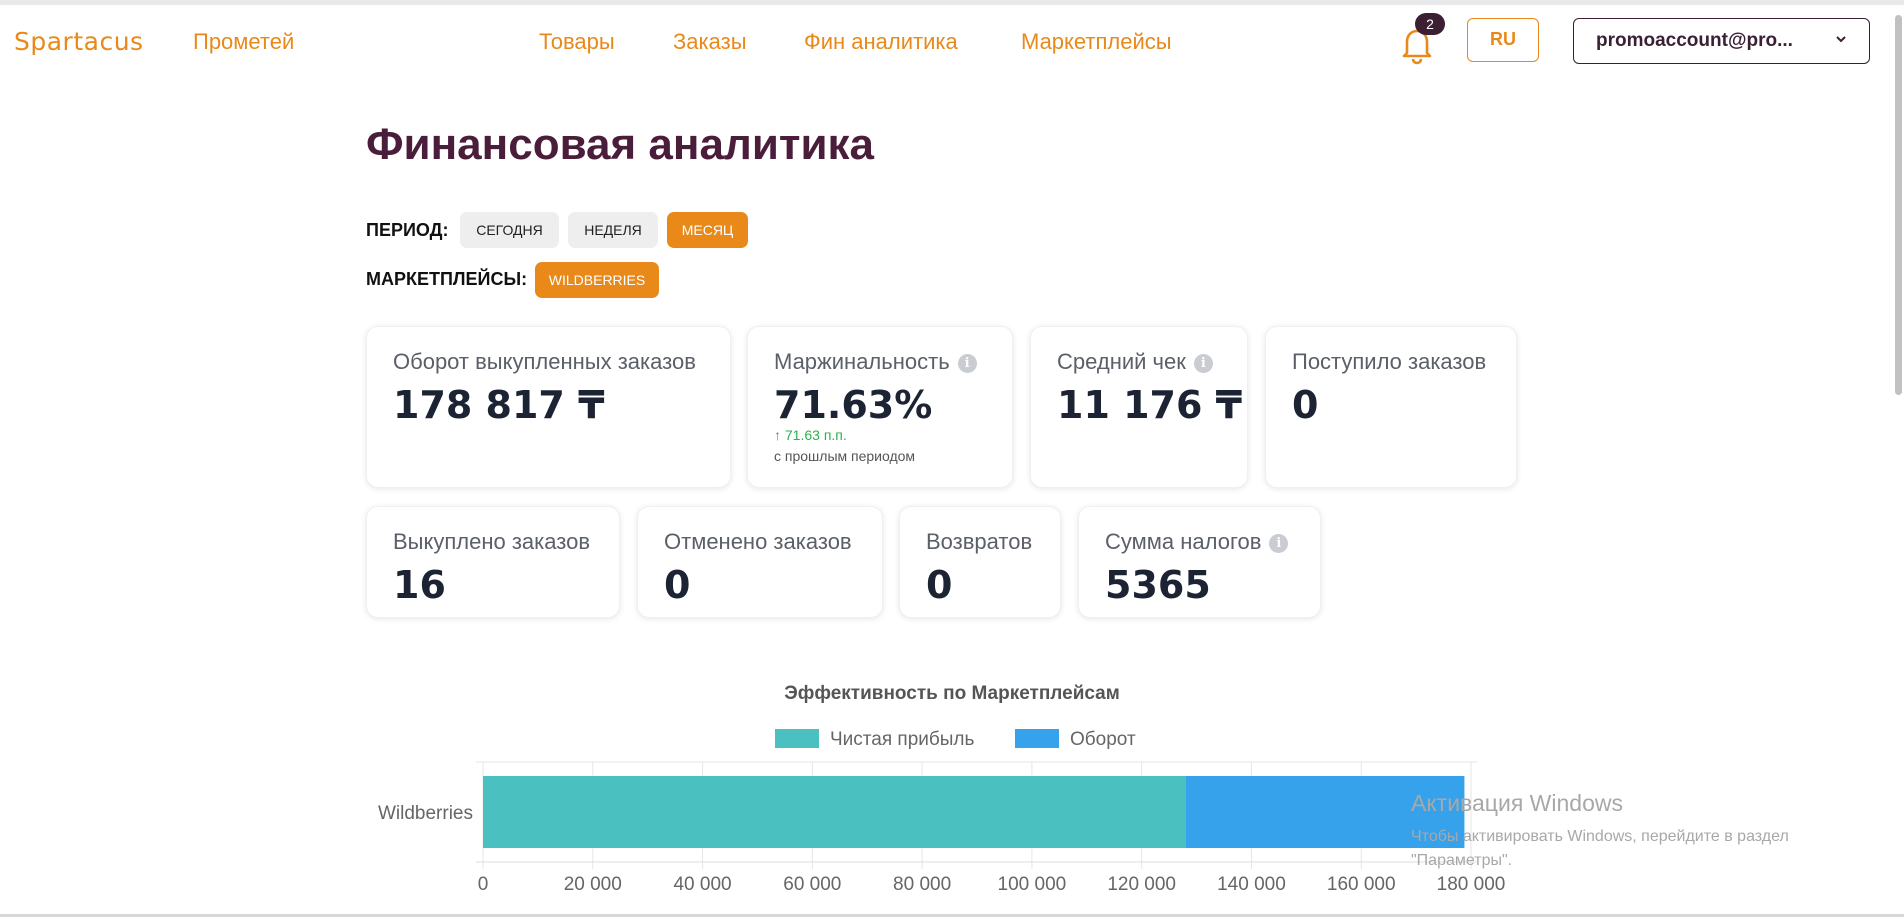 The image size is (1904, 917). What do you see at coordinates (447, 279) in the screenshot?
I see `marketplaces-label: МАРКЕТПЛЕЙСЫ:` at bounding box center [447, 279].